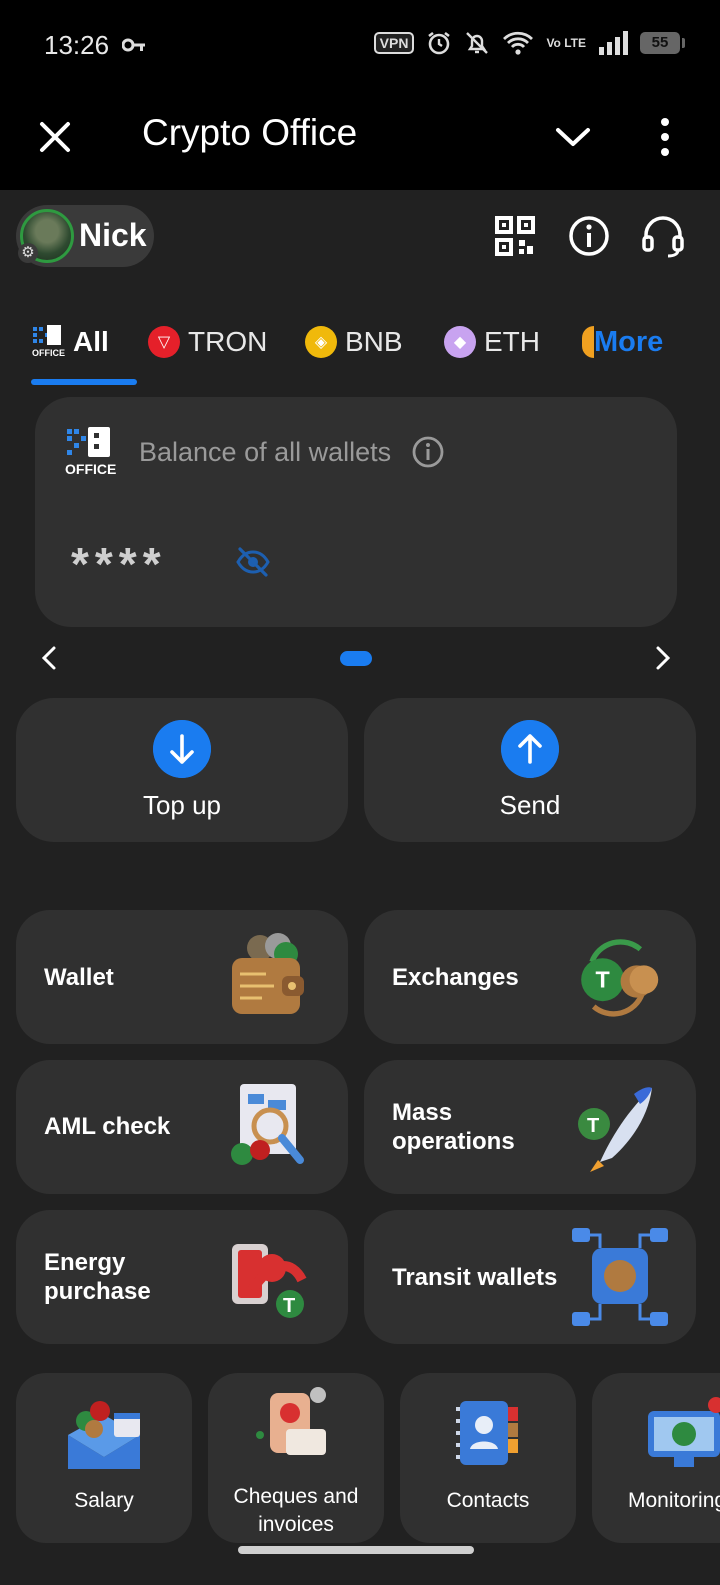  I want to click on contacts-book-icon, so click(487, 1433).